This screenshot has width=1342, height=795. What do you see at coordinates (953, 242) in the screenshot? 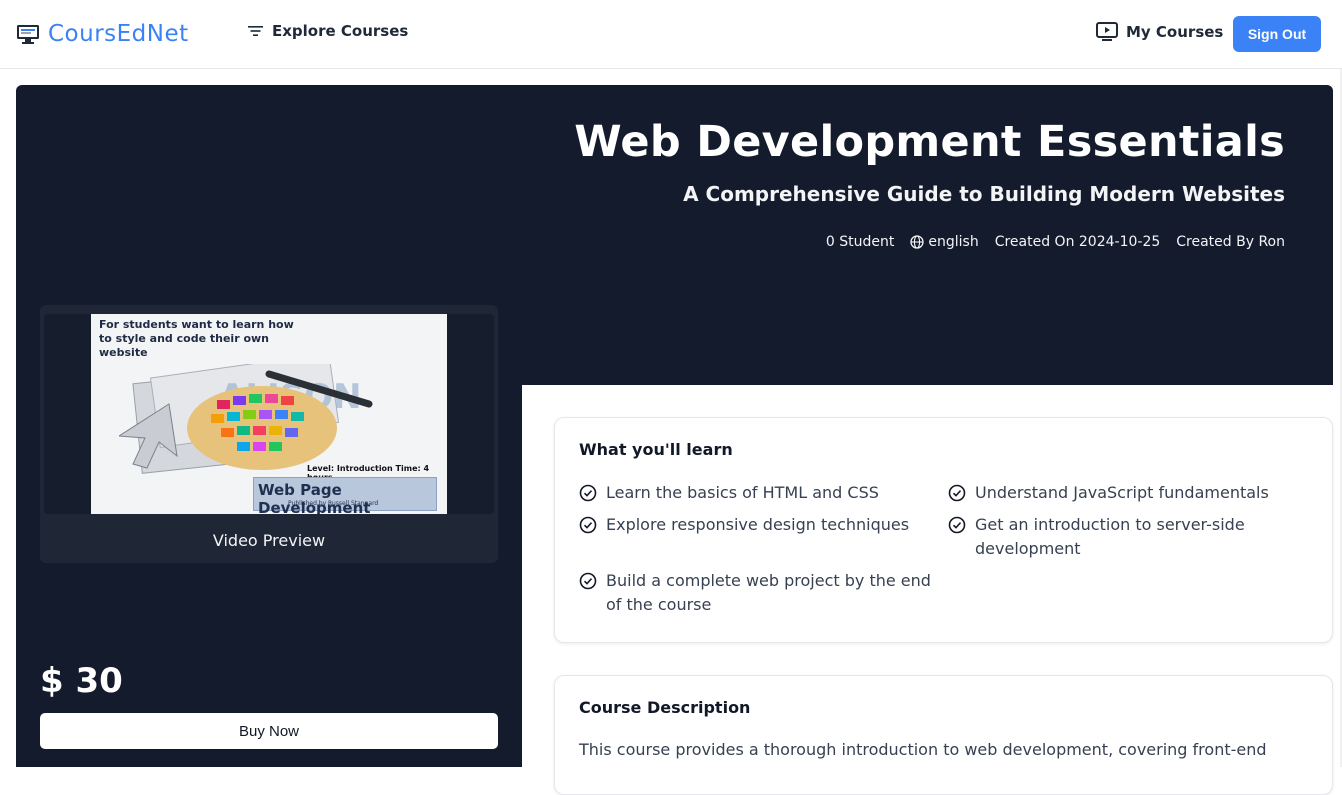
I see `language-label: english` at bounding box center [953, 242].